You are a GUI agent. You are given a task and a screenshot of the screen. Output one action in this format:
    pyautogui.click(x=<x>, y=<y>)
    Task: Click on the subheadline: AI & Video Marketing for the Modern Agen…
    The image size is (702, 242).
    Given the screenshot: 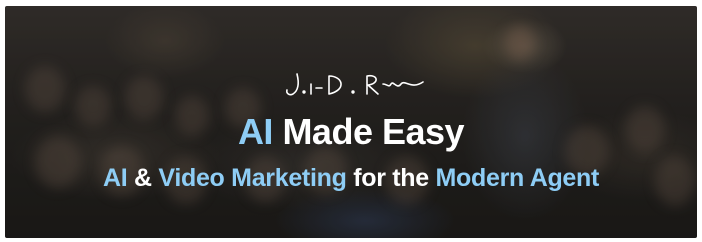 What is the action you would take?
    pyautogui.click(x=351, y=178)
    